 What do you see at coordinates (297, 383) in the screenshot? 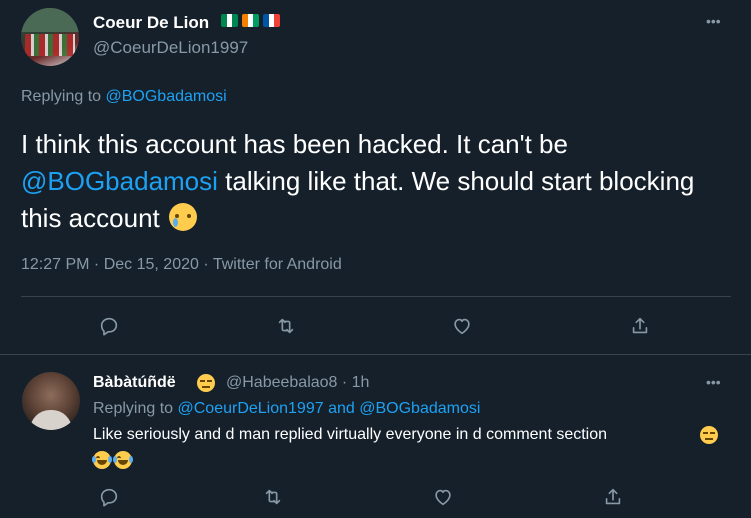
I see `user-handle-timestamp: @Habeebalao8 · 1h` at bounding box center [297, 383].